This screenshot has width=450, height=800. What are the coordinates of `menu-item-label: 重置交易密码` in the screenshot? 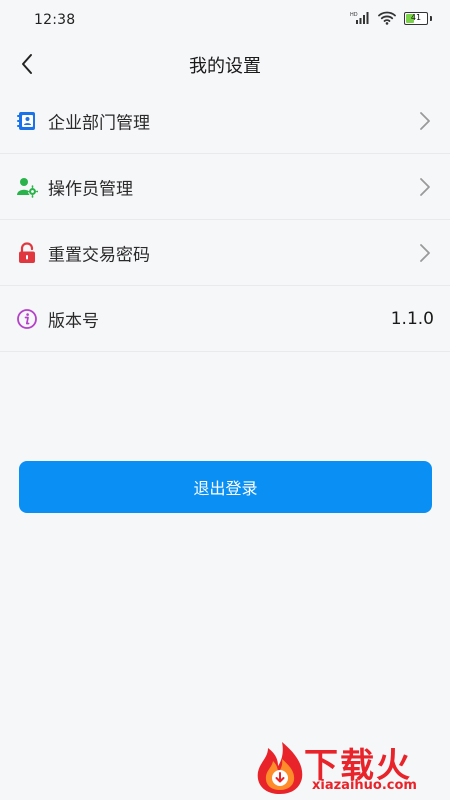 It's located at (99, 255).